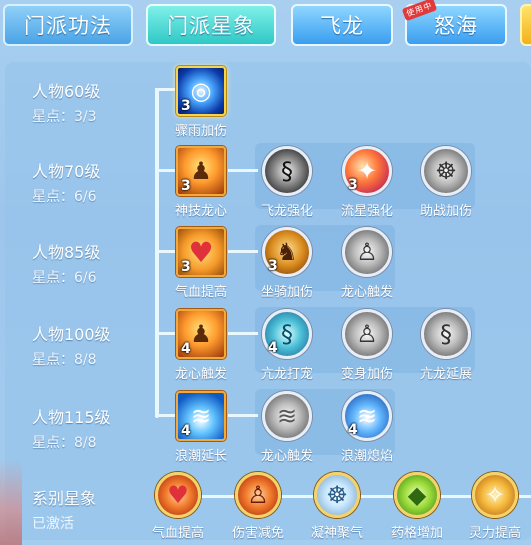 The height and width of the screenshot is (545, 531). I want to click on series-node: ◆ 药格增加, so click(417, 506).